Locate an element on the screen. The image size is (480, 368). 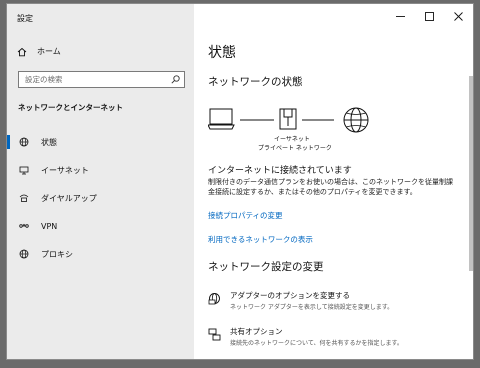
sidebar-item-label: プロキシ is located at coordinates (57, 254).